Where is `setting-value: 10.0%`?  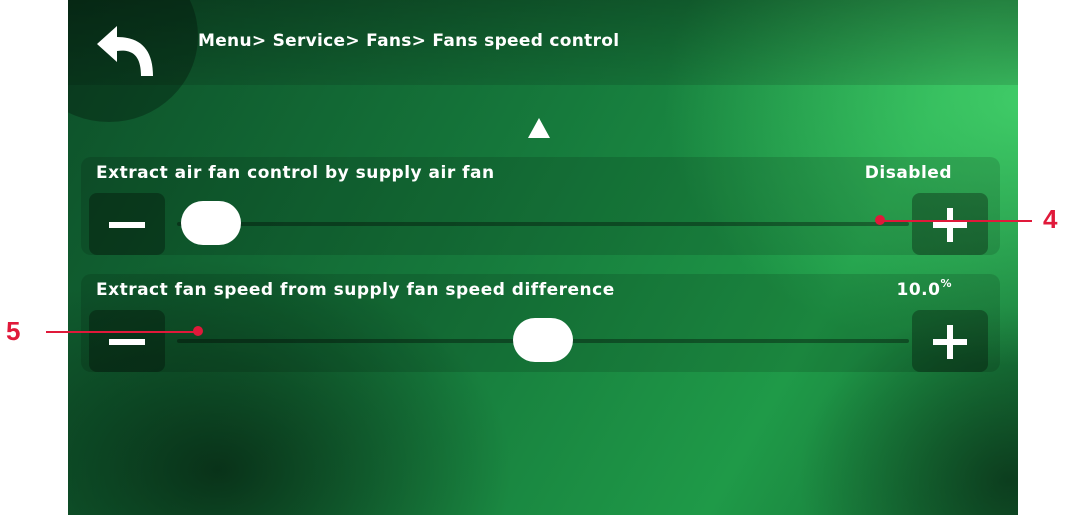 setting-value: 10.0% is located at coordinates (924, 288).